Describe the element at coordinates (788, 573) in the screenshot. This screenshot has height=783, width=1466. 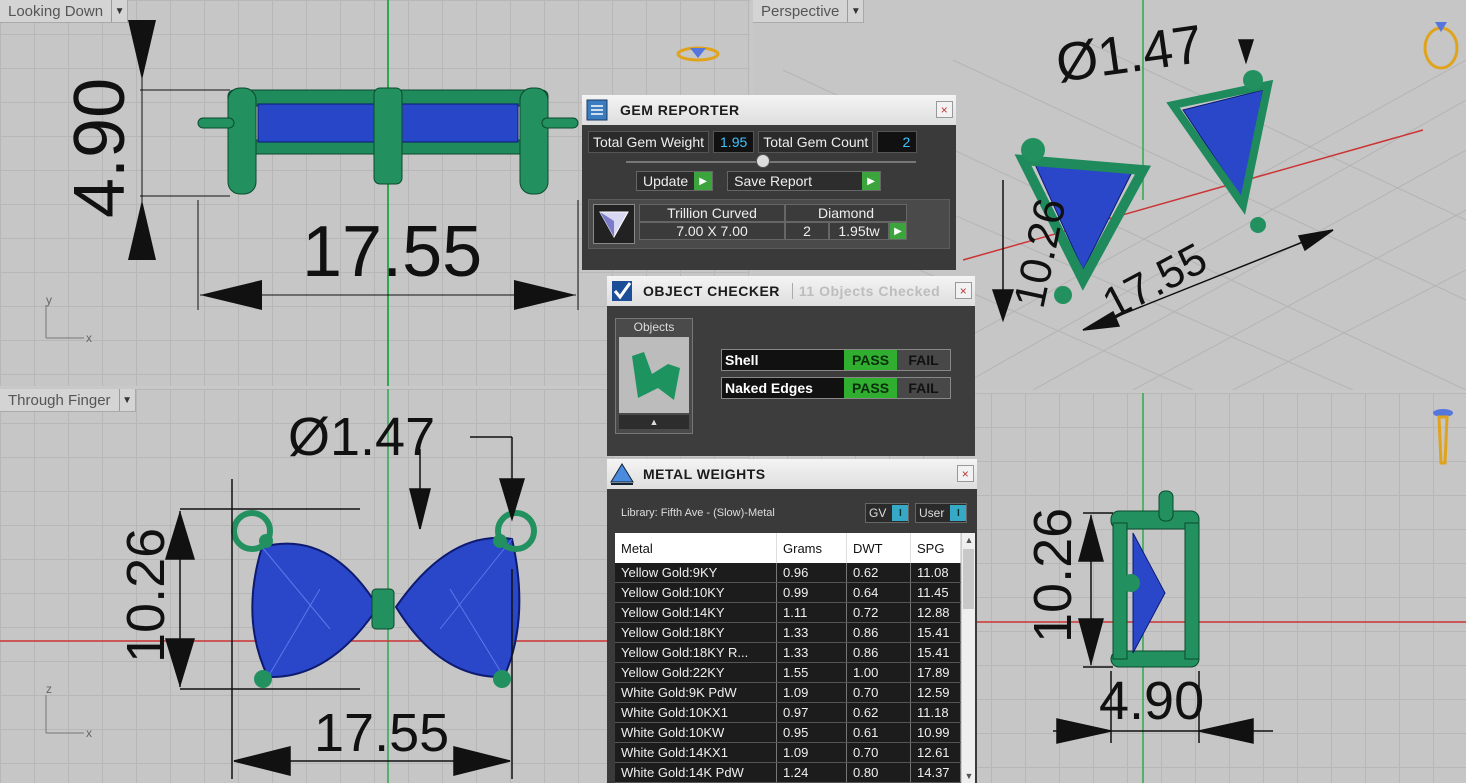
I see `table-row: Yellow Gold:9KY 0.96 0.62 11.08` at that location.